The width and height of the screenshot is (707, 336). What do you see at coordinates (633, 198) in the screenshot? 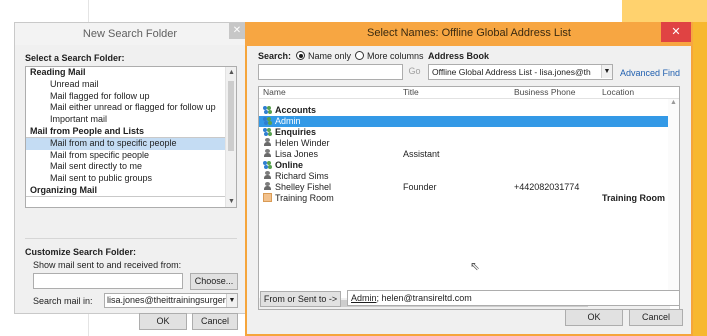
I see `cell-location: Training Room` at bounding box center [633, 198].